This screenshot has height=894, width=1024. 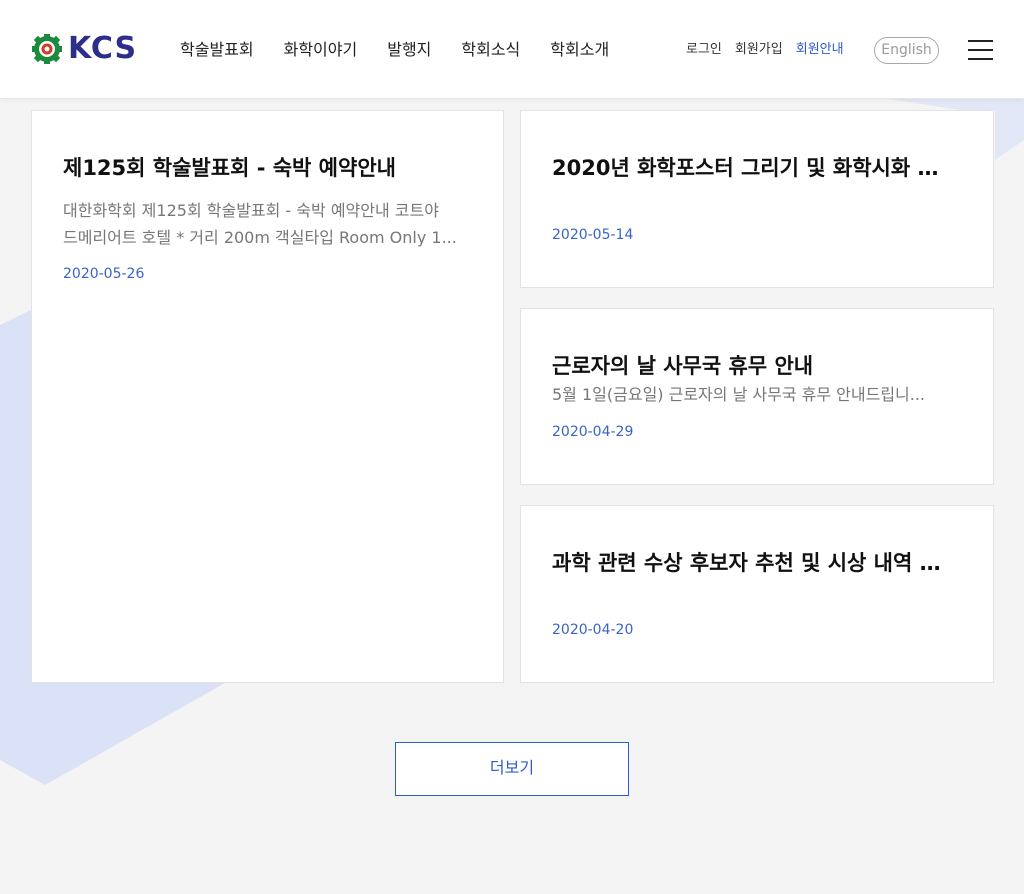 What do you see at coordinates (512, 769) in the screenshot?
I see `load-more-button: 더보기` at bounding box center [512, 769].